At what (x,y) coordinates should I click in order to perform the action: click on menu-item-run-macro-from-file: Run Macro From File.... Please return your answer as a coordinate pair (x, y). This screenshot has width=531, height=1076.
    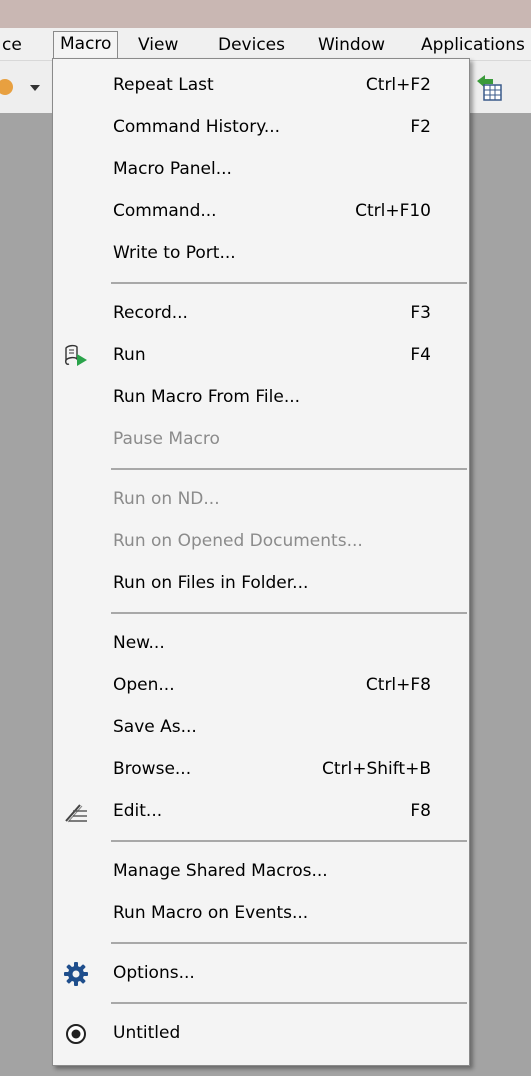
    Looking at the image, I should click on (261, 398).